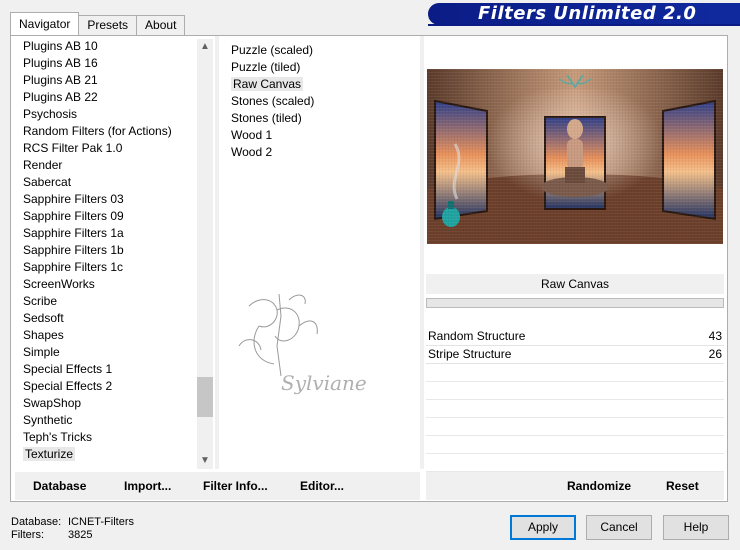 This screenshot has height=550, width=740. I want to click on param-label: Random Structure, so click(477, 336).